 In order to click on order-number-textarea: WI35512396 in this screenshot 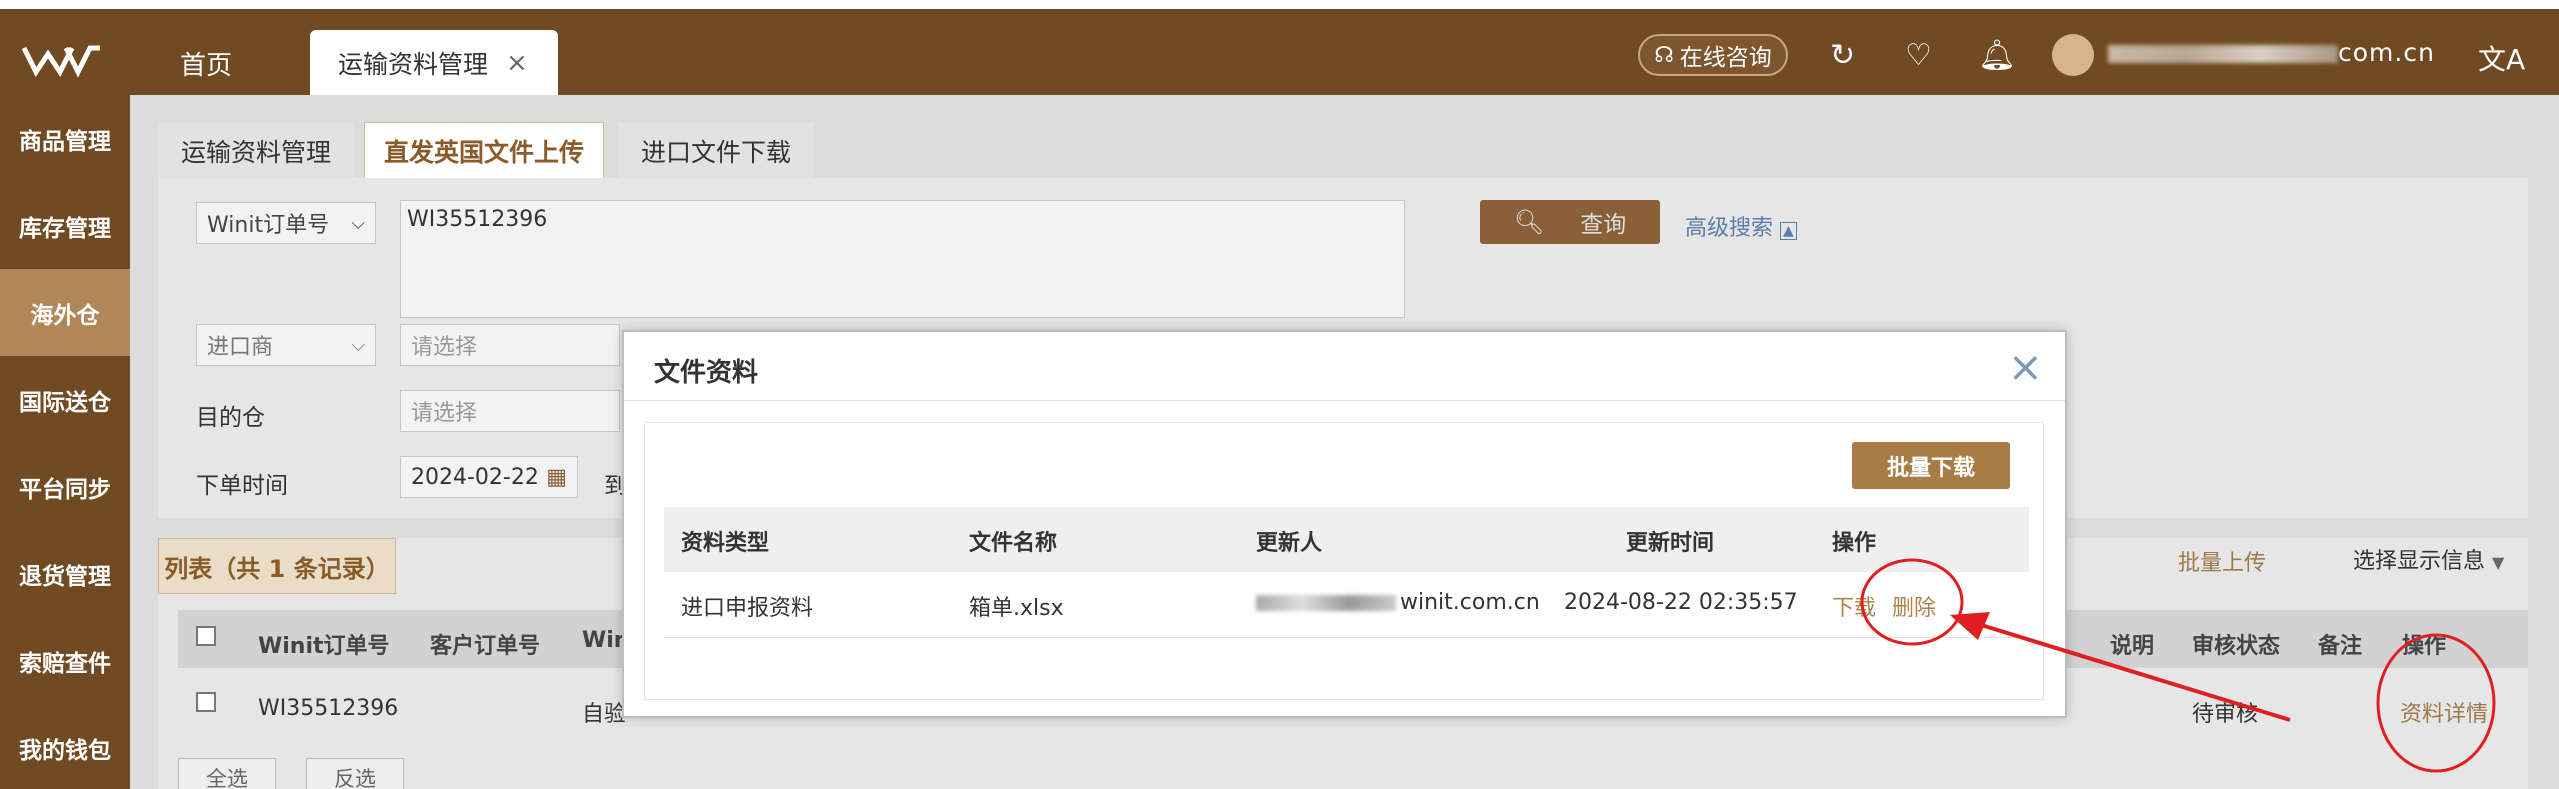, I will do `click(902, 259)`.